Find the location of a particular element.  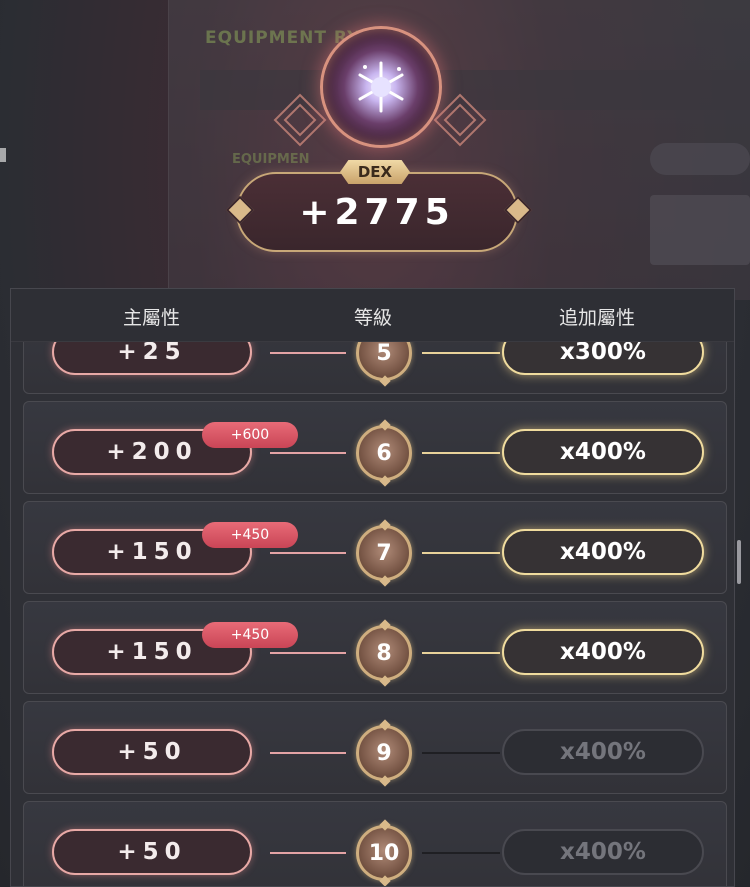

column-header-bonus: 追加屬性 is located at coordinates (597, 318).